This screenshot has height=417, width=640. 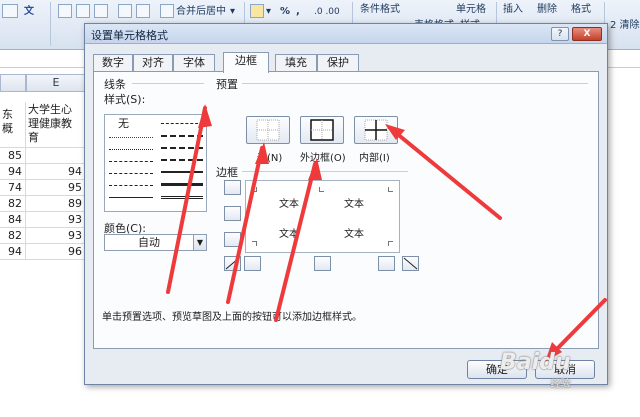 I want to click on line-style-none: 无, so click(x=123, y=123).